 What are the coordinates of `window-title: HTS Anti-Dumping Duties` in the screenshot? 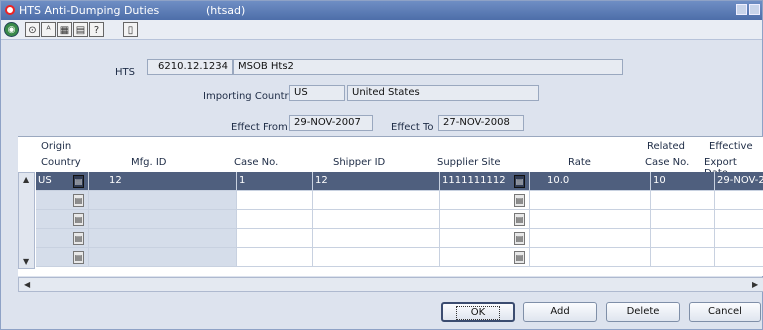 It's located at (89, 10).